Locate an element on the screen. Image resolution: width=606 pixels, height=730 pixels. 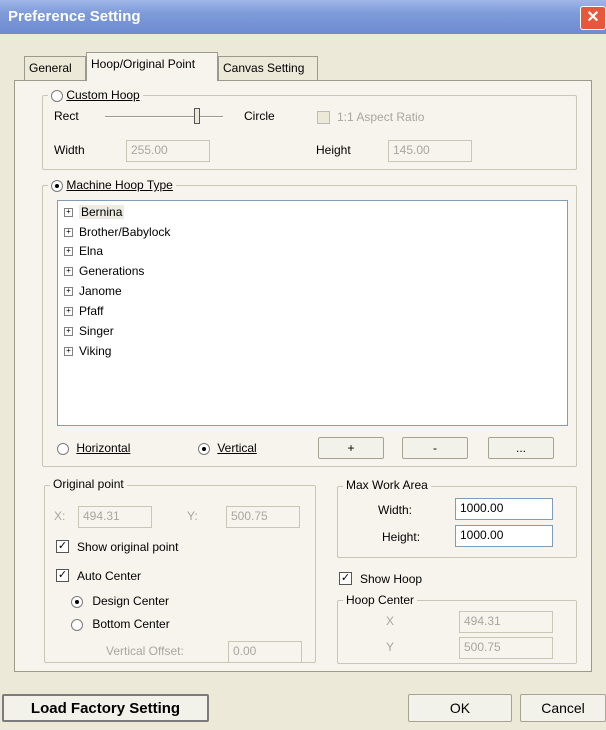
tree-item-generations: + Generations is located at coordinates (104, 273).